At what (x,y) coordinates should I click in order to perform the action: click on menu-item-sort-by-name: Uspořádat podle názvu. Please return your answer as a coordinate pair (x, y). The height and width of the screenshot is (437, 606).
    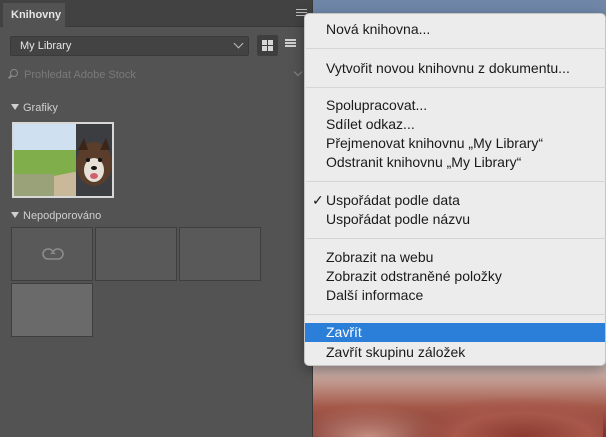
    Looking at the image, I should click on (455, 219).